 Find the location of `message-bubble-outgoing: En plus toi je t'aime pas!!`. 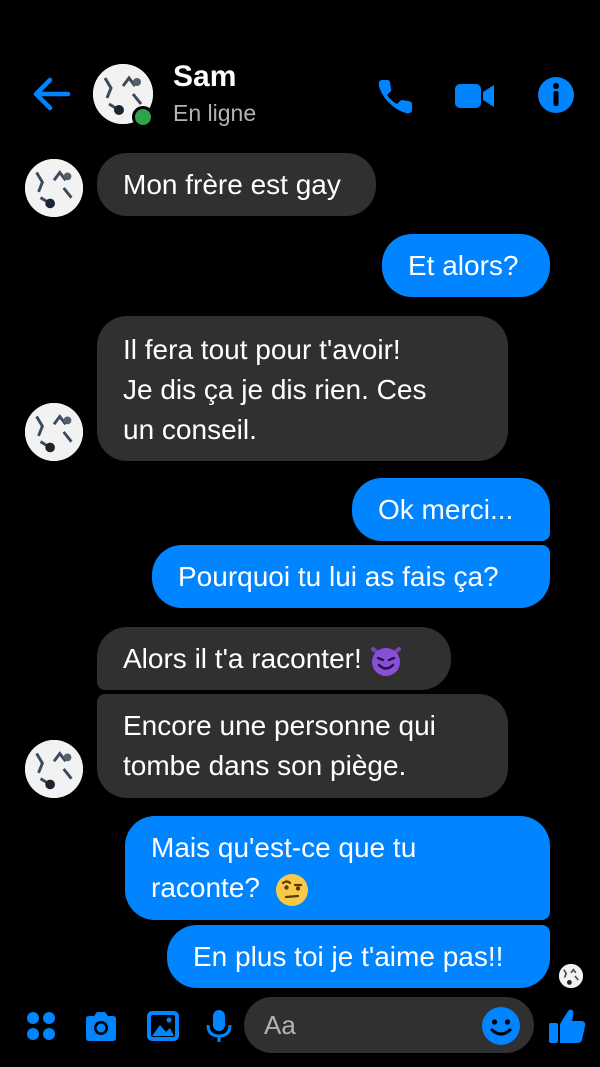

message-bubble-outgoing: En plus toi je t'aime pas!! is located at coordinates (358, 956).